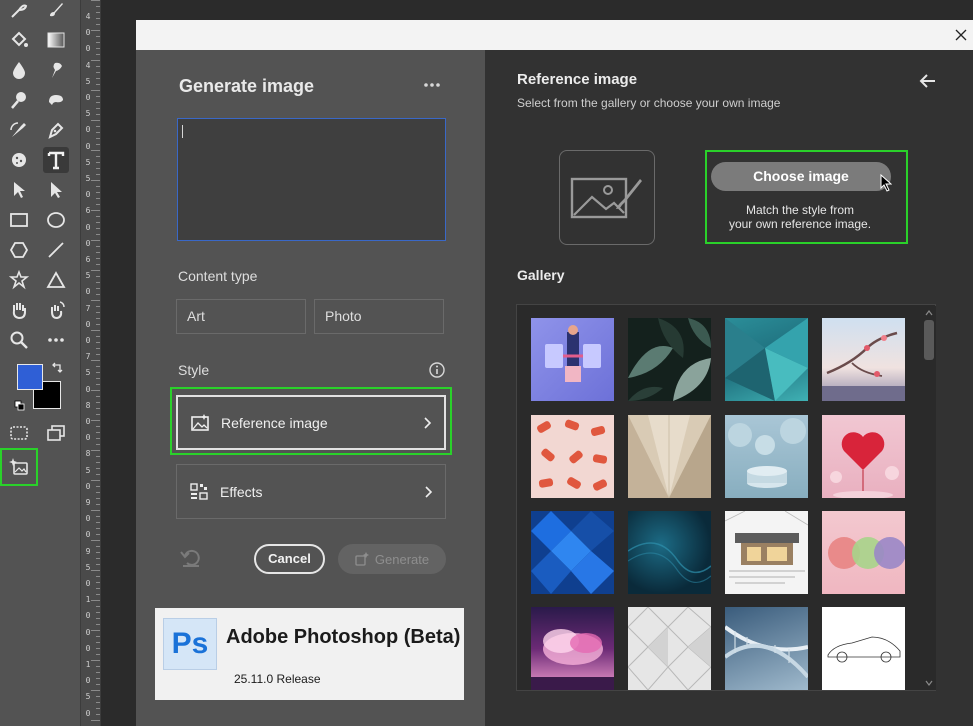 The image size is (973, 726). Describe the element at coordinates (56, 70) in the screenshot. I see `smudge-icon` at that location.